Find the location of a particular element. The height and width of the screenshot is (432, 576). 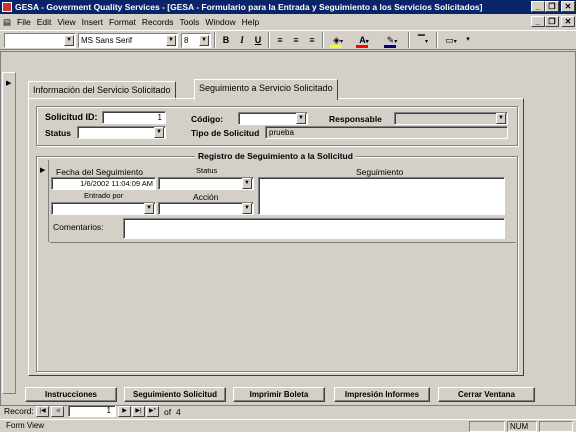

align-right-icon: ≡ is located at coordinates (312, 40).